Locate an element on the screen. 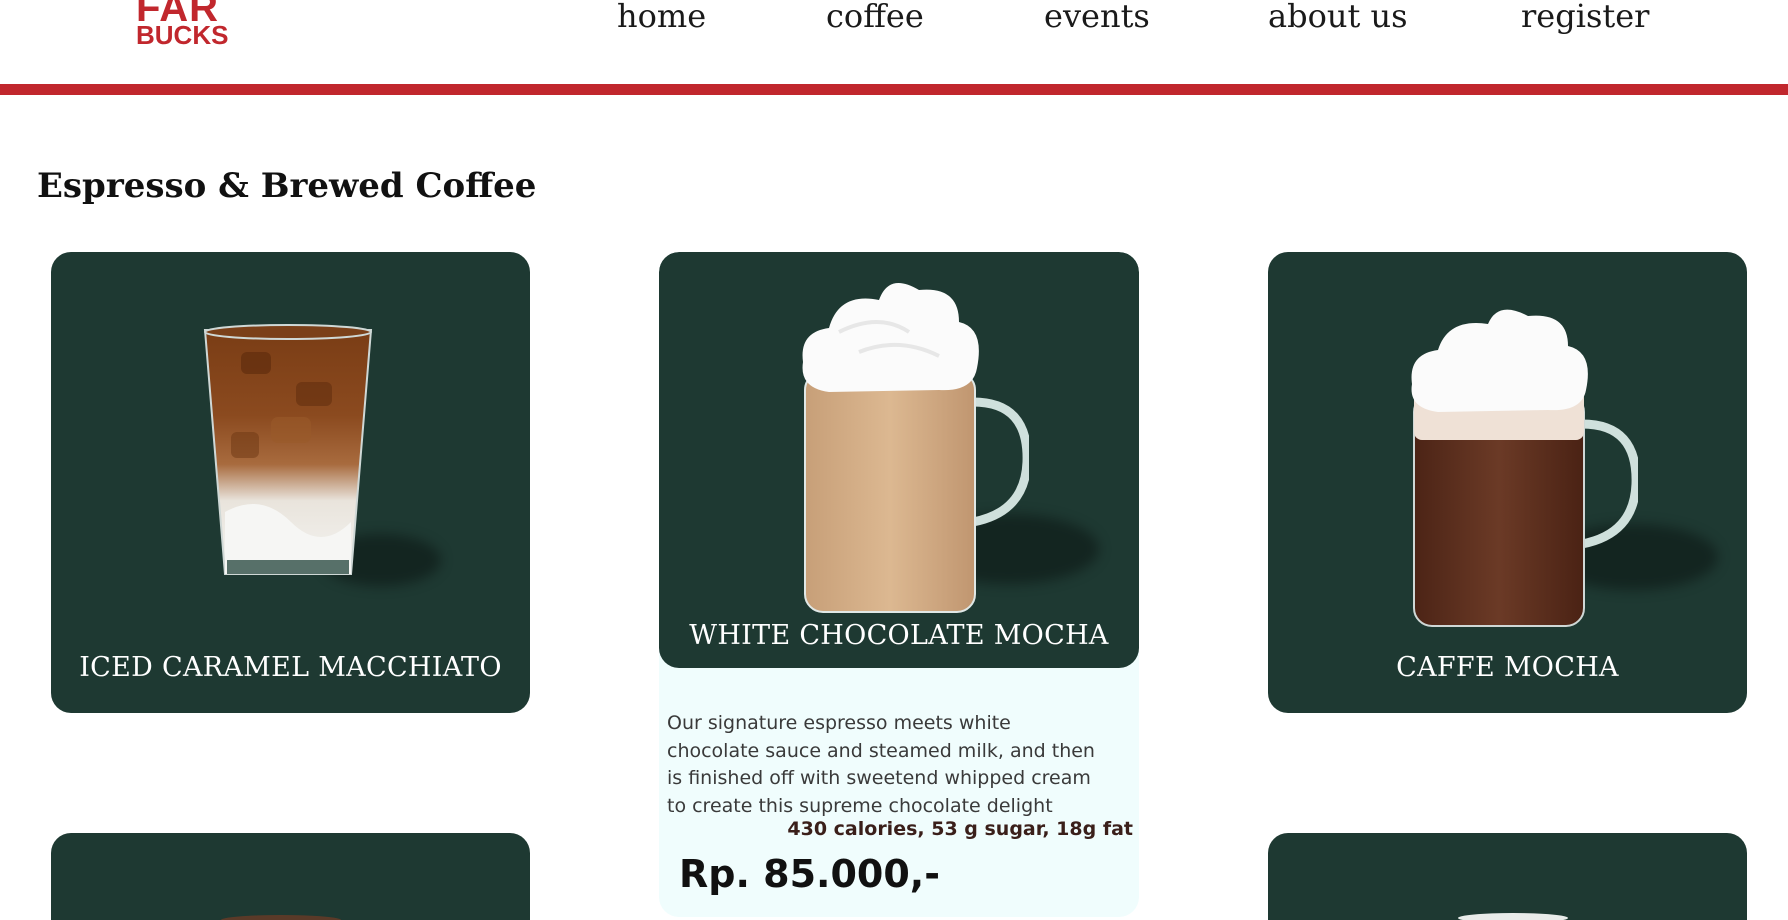 The width and height of the screenshot is (1788, 920). main-nav: home coffee events about us register is located at coordinates (894, 20).